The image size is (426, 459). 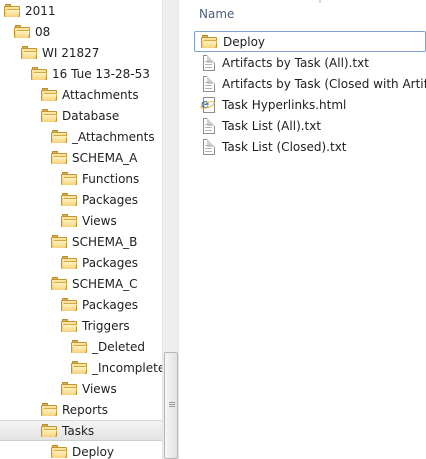 What do you see at coordinates (217, 14) in the screenshot?
I see `column-header-label: Name` at bounding box center [217, 14].